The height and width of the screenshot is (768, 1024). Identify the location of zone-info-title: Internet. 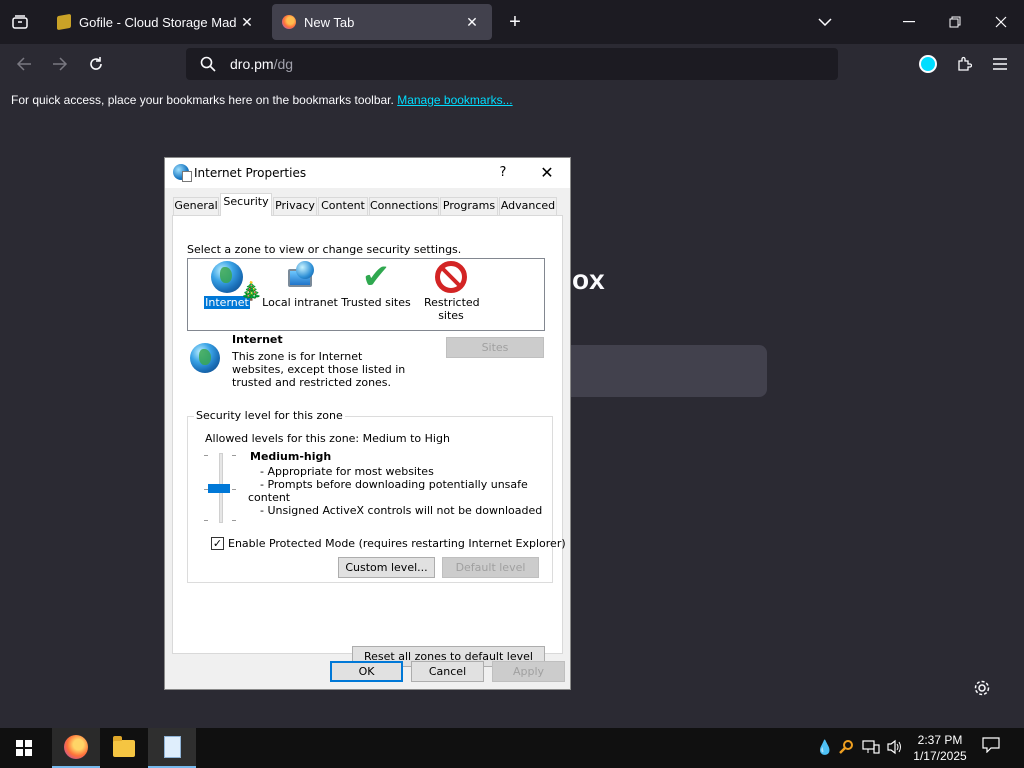
(257, 339).